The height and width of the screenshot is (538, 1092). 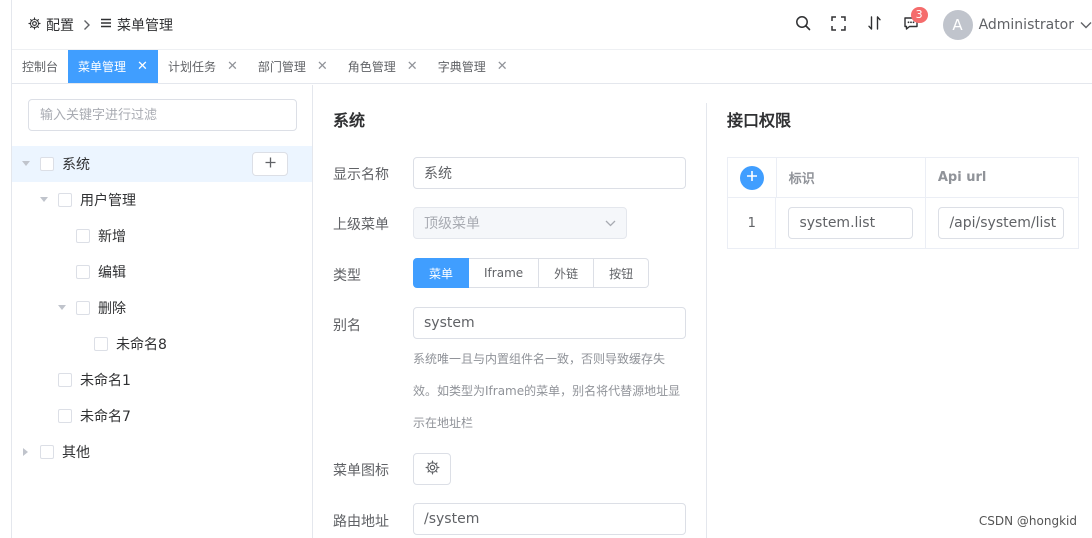 What do you see at coordinates (539, 359) in the screenshot?
I see `hint-line: 系统唯一且与内置组件名一致，否则导致缓存失` at bounding box center [539, 359].